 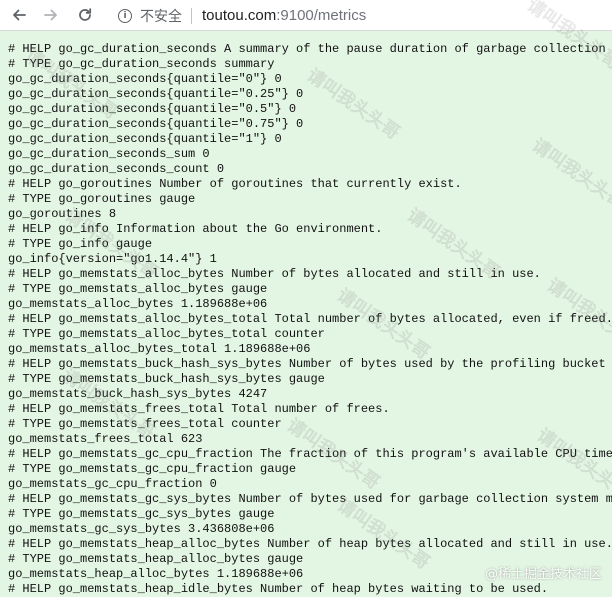 I want to click on arrow-left-icon, so click(x=19, y=15).